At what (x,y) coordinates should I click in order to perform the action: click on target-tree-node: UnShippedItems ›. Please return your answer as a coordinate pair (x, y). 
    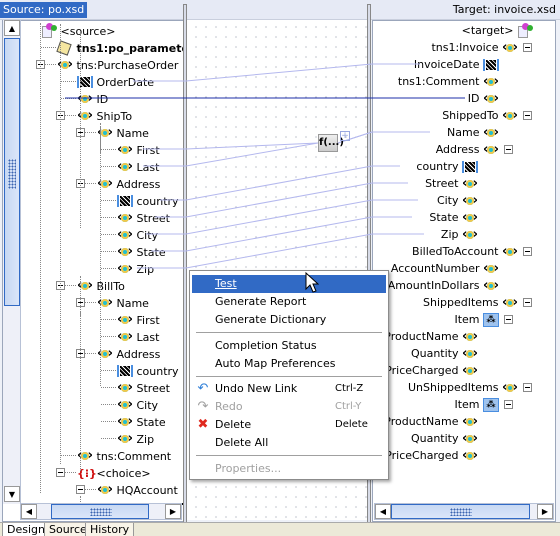
    Looking at the image, I should click on (463, 387).